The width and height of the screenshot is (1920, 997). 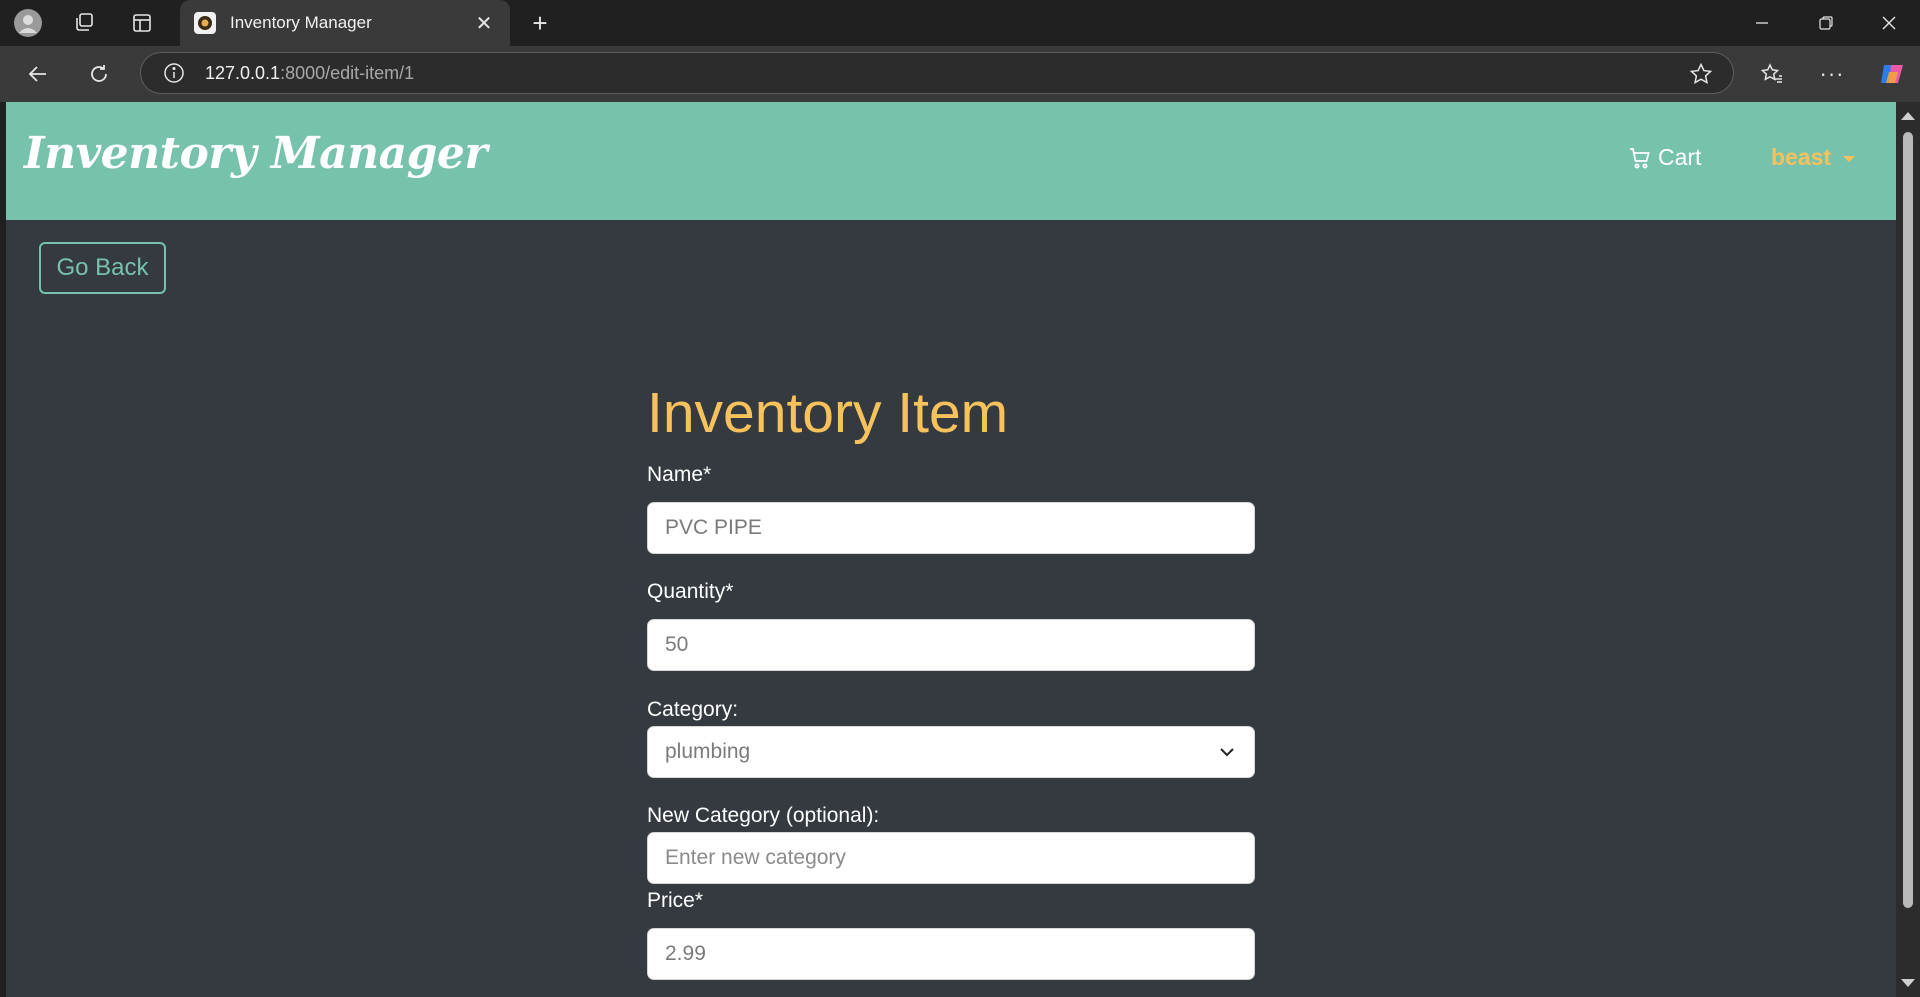 I want to click on favorites-icon, so click(x=1772, y=74).